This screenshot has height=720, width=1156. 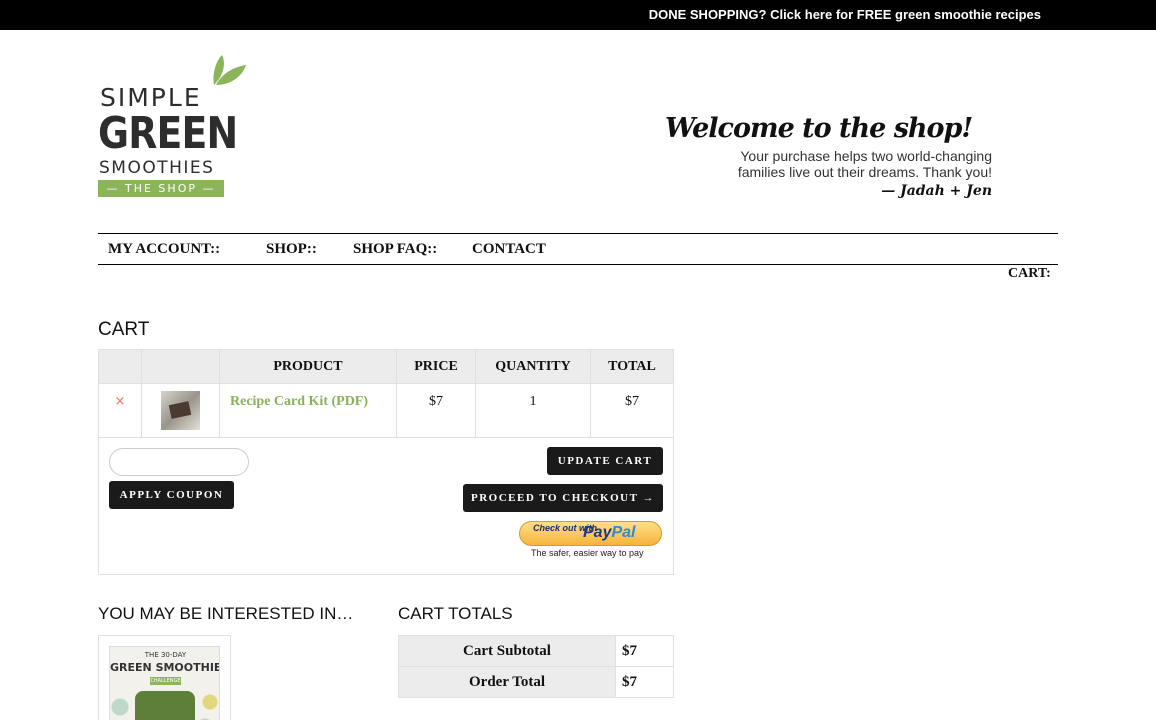 What do you see at coordinates (229, 70) in the screenshot?
I see `leaf-icon` at bounding box center [229, 70].